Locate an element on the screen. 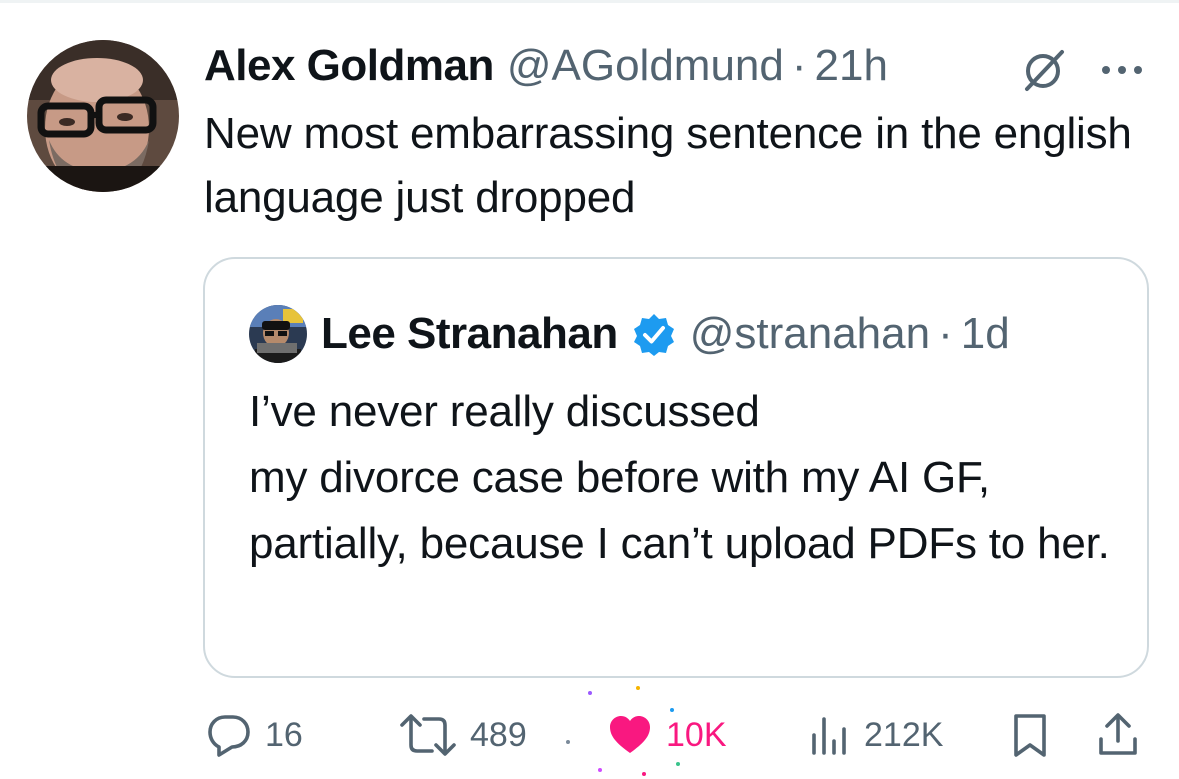 This screenshot has width=1179, height=779. quoted-tweet-header: Lee Stranahan @stranahan · 1d is located at coordinates (665, 334).